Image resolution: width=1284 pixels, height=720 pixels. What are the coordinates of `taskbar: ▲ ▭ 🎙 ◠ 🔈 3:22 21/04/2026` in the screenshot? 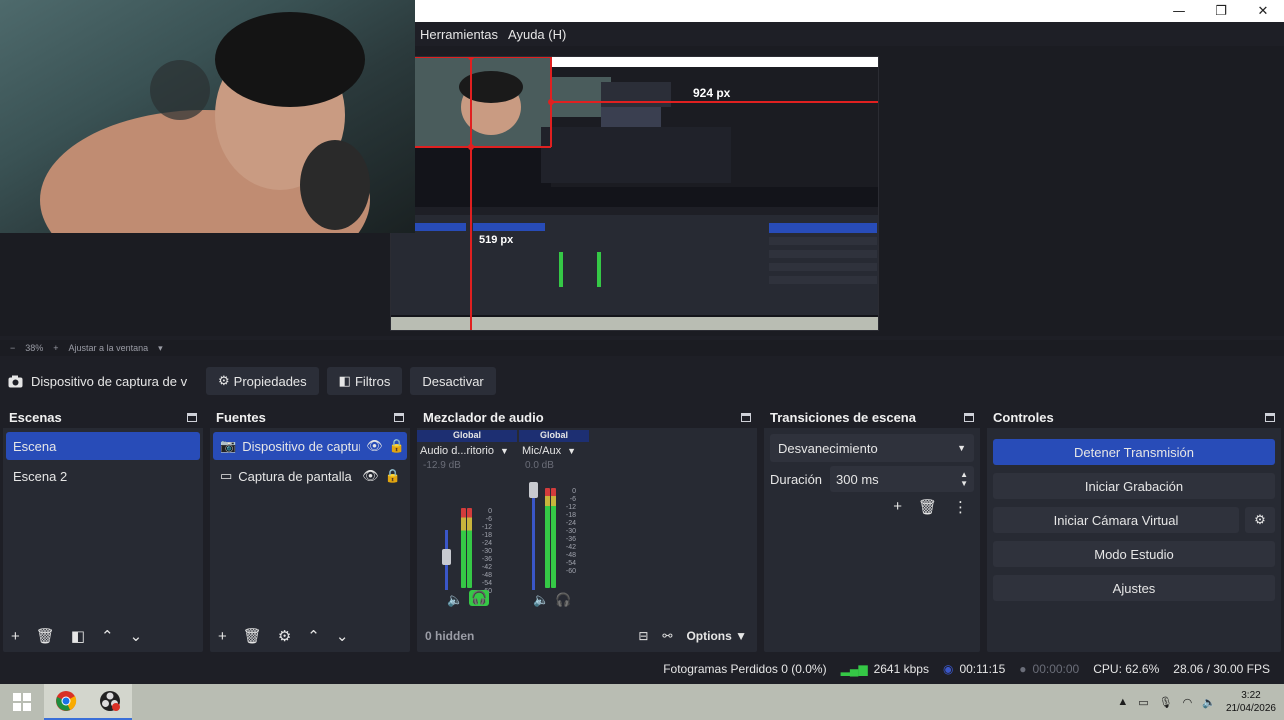 It's located at (642, 702).